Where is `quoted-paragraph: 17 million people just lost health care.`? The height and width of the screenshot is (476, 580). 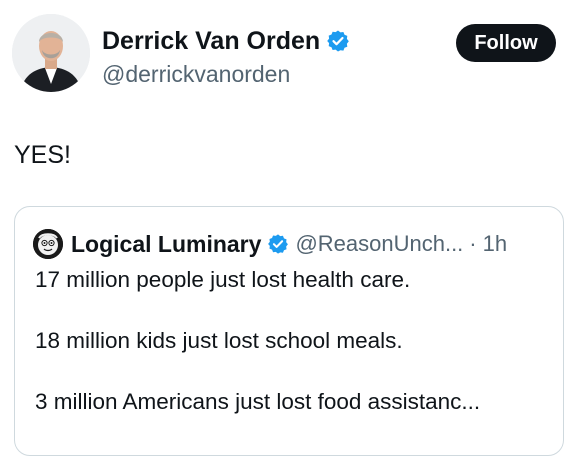 quoted-paragraph: 17 million people just lost health care. is located at coordinates (223, 279).